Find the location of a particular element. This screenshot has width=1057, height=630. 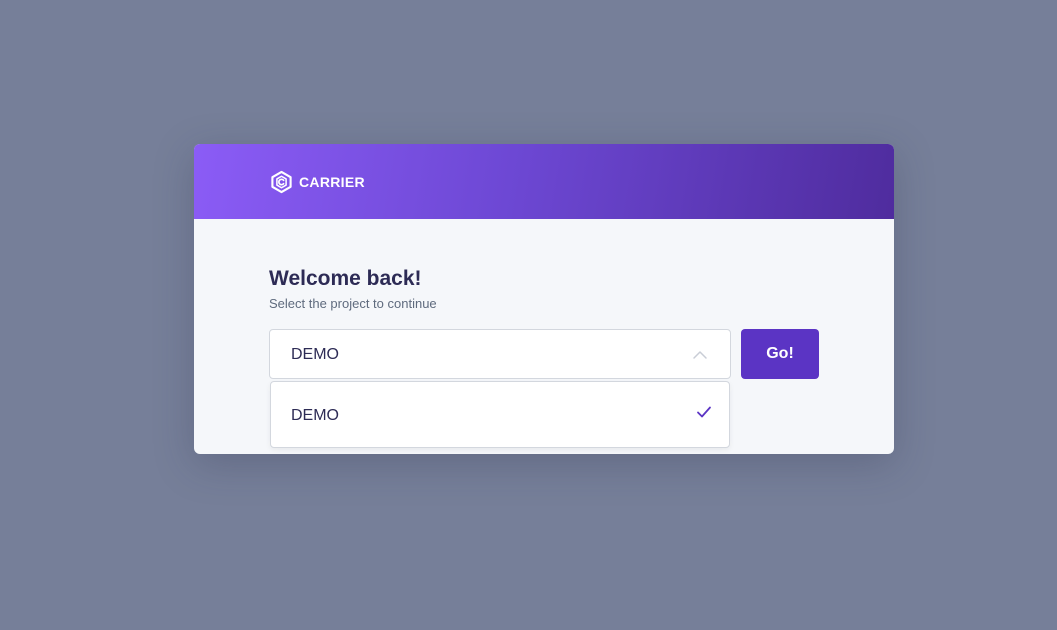

project-dropdown-menu: DEMO is located at coordinates (500, 414).